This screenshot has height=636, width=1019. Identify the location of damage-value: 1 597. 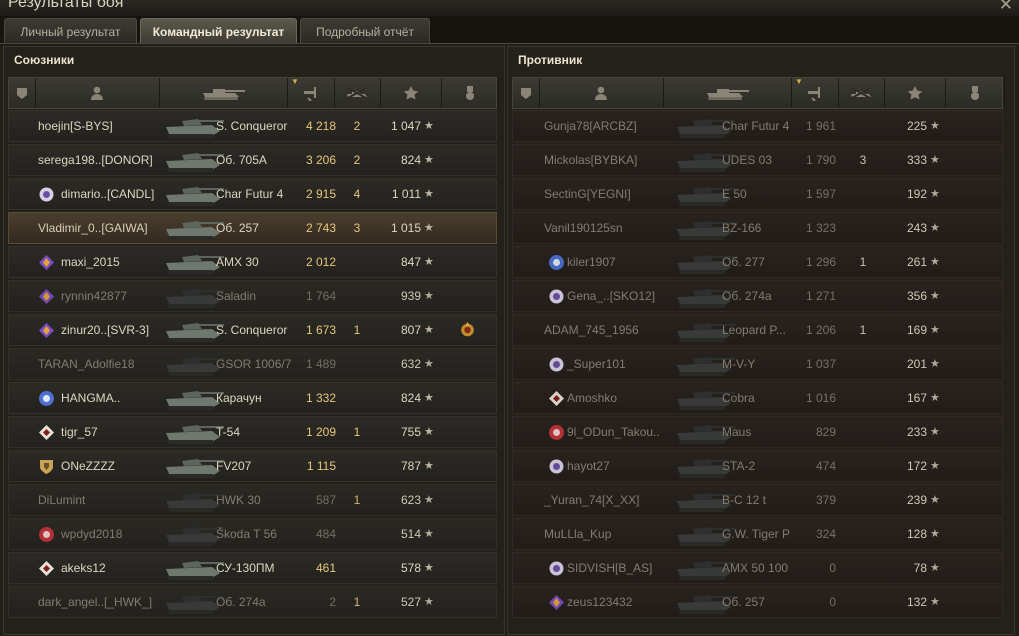
(820, 194).